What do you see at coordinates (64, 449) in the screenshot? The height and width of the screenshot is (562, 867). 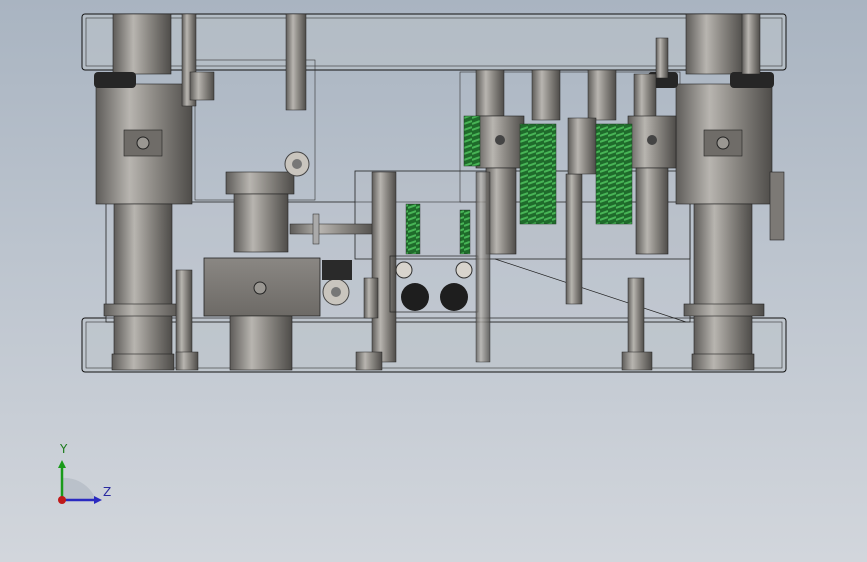 I see `triad-y-label: Y` at bounding box center [64, 449].